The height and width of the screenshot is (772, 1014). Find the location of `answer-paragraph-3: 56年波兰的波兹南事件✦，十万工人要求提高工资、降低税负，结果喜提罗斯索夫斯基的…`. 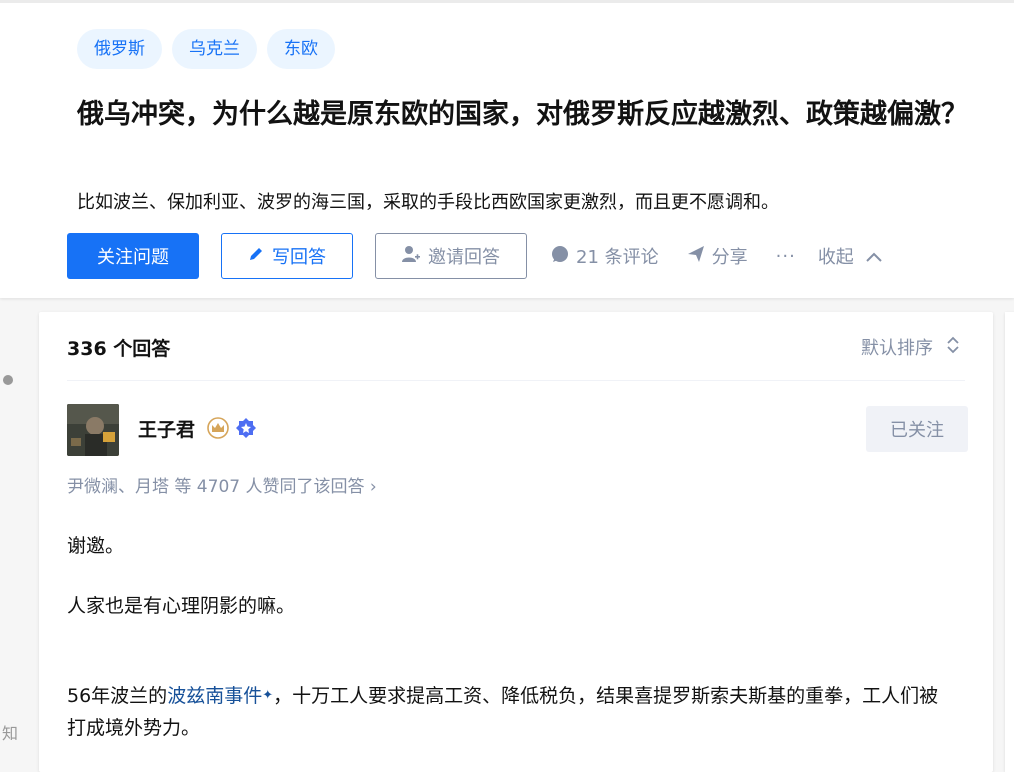

answer-paragraph-3: 56年波兰的波兹南事件✦，十万工人要求提高工资、降低税负，结果喜提罗斯索夫斯基的… is located at coordinates (512, 712).